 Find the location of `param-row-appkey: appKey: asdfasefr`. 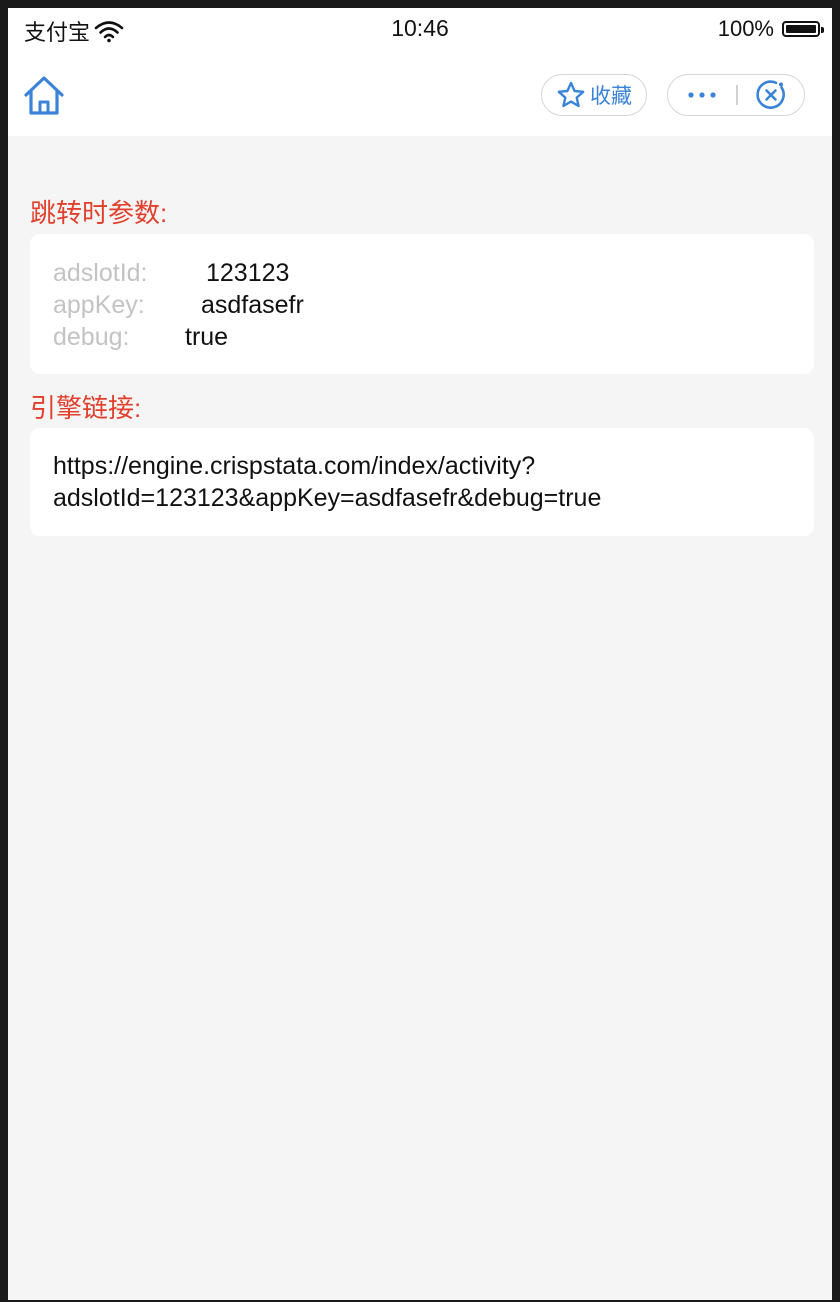

param-row-appkey: appKey: asdfasefr is located at coordinates (422, 305).